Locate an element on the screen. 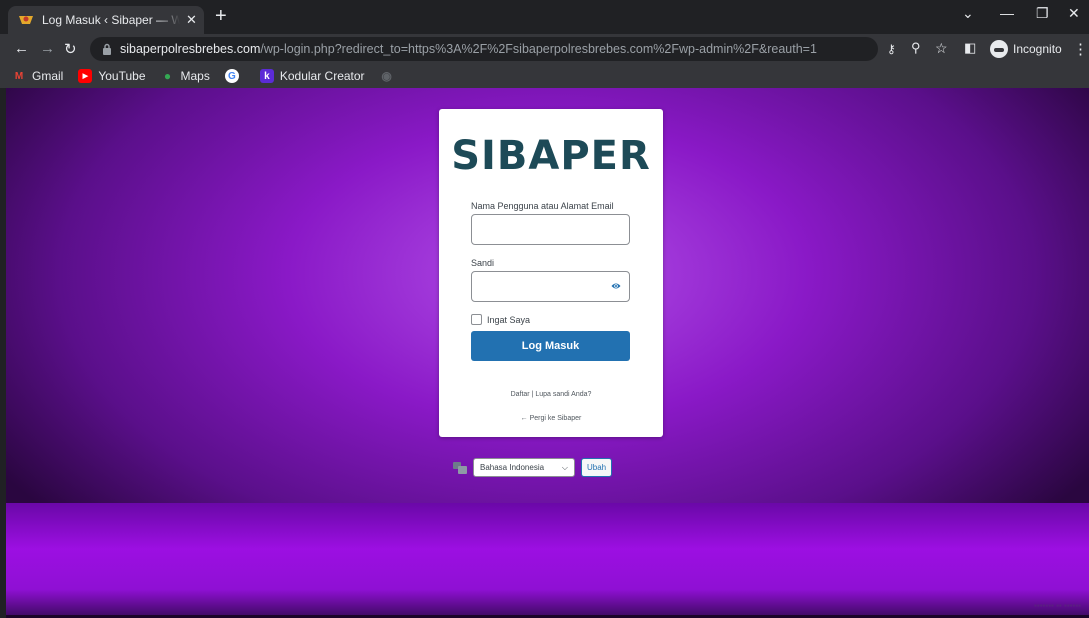  bookmark-star-icon: ☆ is located at coordinates (941, 48).